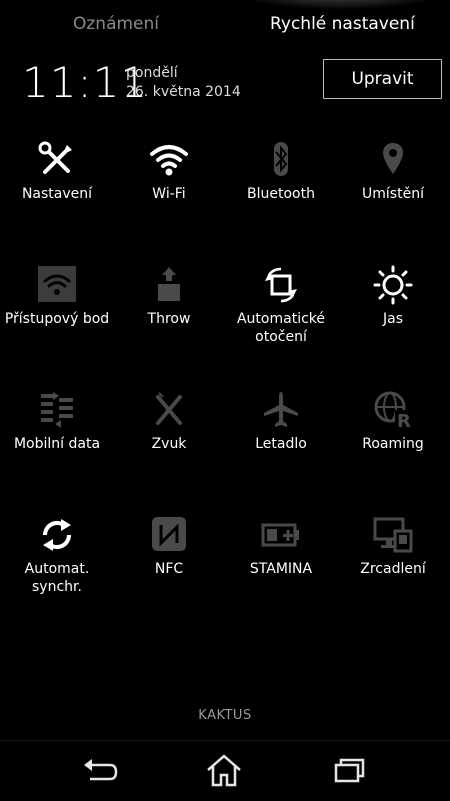 This screenshot has width=450, height=801. What do you see at coordinates (57, 578) in the screenshot?
I see `tile-label: Automat. synchr.` at bounding box center [57, 578].